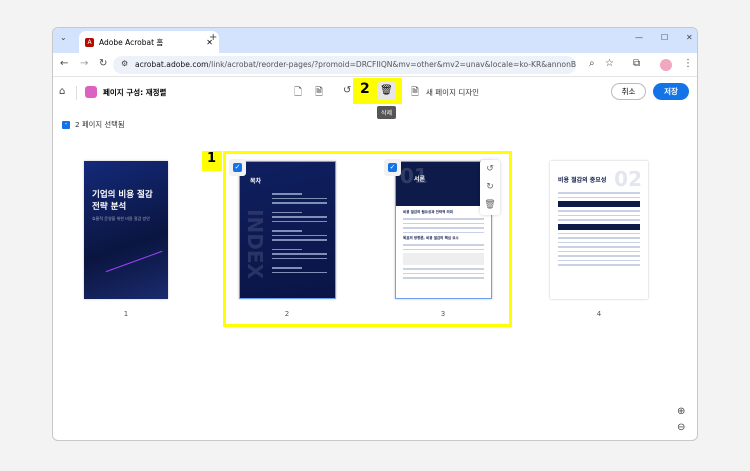 The image size is (750, 471). What do you see at coordinates (256, 181) in the screenshot?
I see `page-2-title: 목차` at bounding box center [256, 181].